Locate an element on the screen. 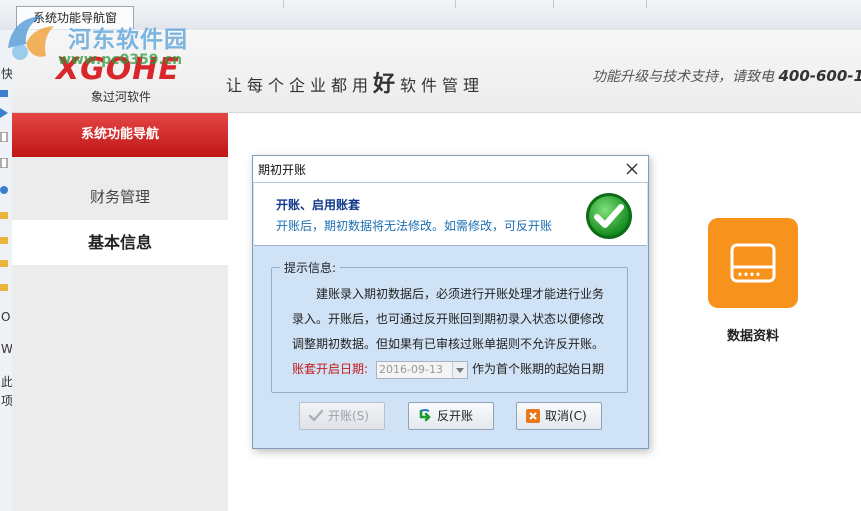 The width and height of the screenshot is (861, 511). check-icon is located at coordinates (316, 415).